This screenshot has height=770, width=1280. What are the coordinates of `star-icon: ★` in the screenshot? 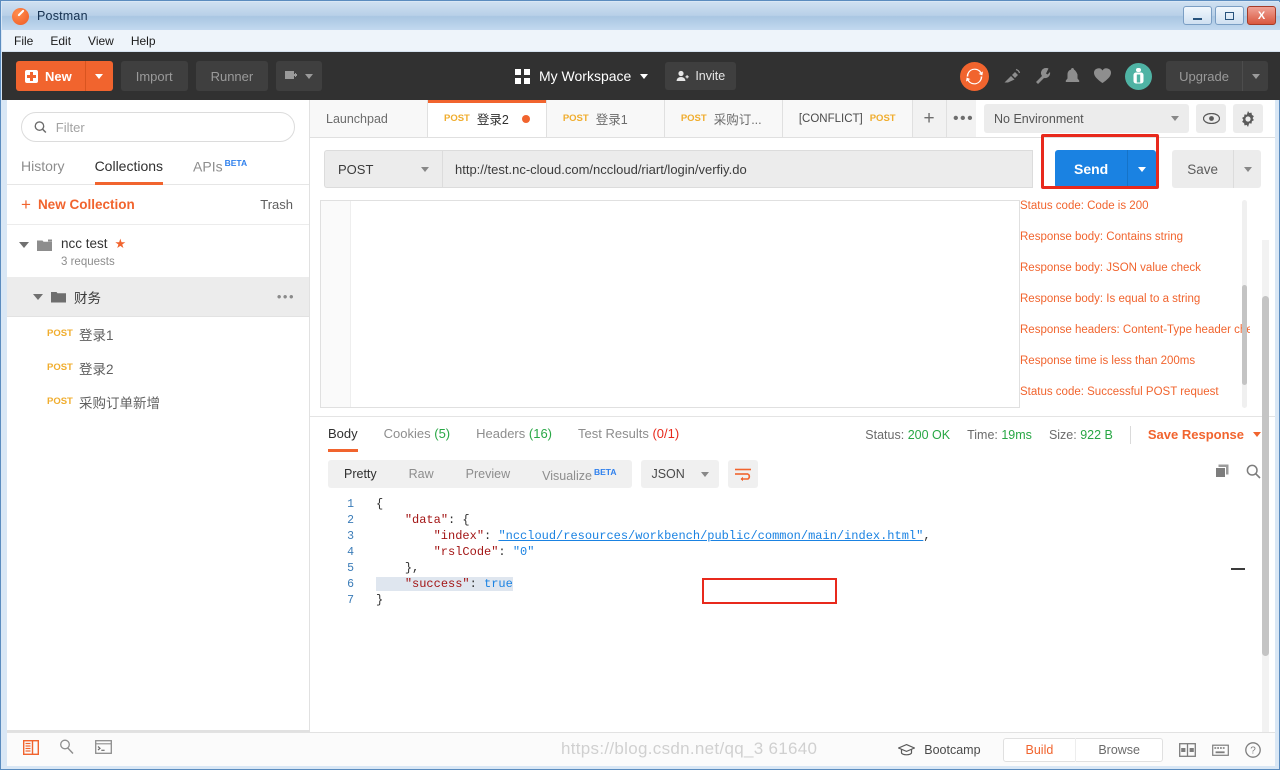 It's located at (121, 244).